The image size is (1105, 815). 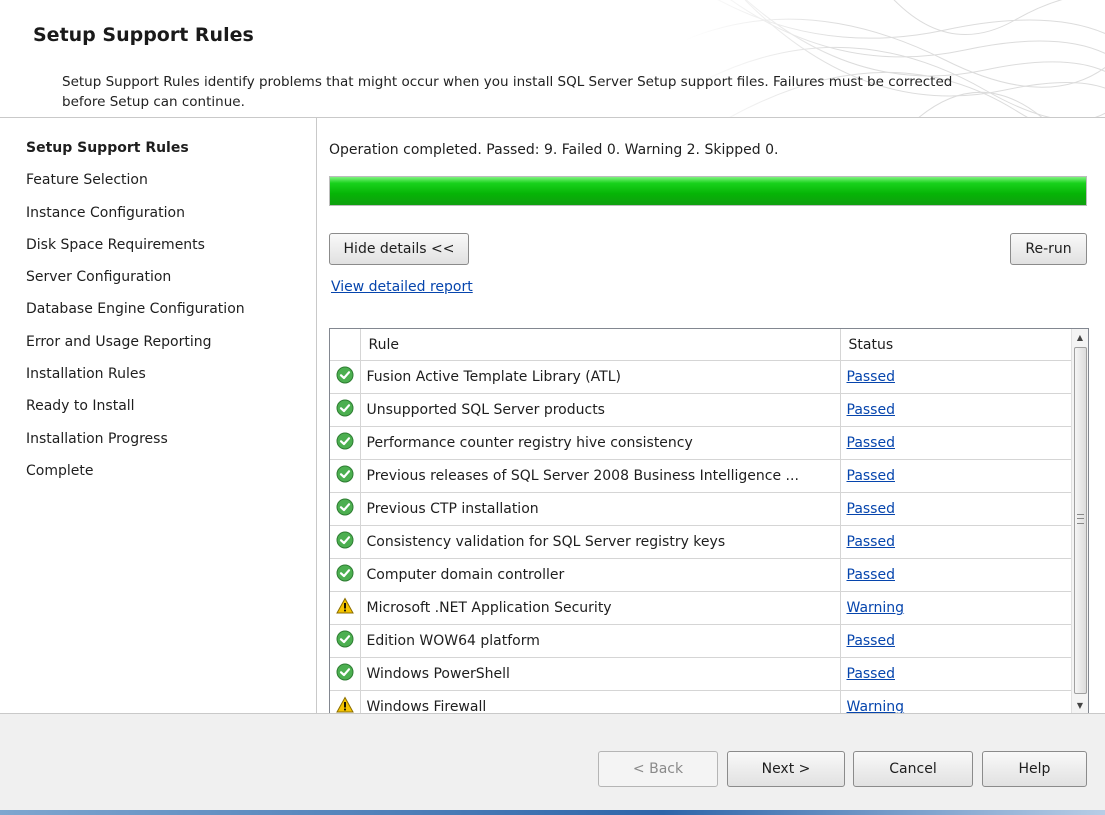 What do you see at coordinates (600, 345) in the screenshot?
I see `rule-column-header: Rule` at bounding box center [600, 345].